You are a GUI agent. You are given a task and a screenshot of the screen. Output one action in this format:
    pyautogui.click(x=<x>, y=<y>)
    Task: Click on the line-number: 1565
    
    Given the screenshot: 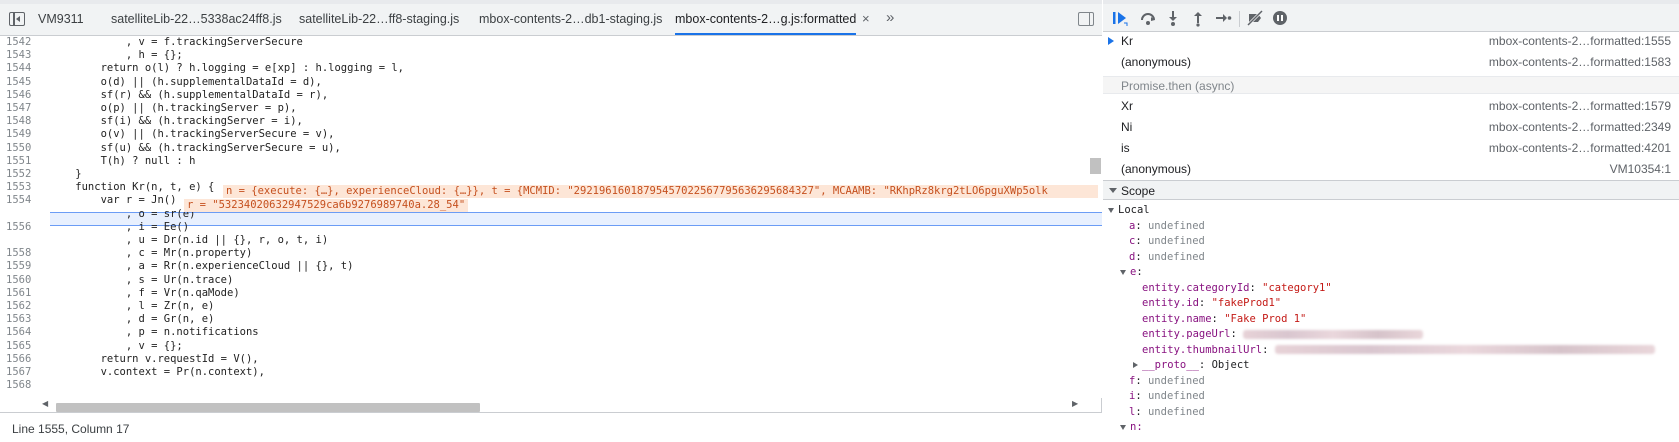 What is the action you would take?
    pyautogui.click(x=22, y=346)
    